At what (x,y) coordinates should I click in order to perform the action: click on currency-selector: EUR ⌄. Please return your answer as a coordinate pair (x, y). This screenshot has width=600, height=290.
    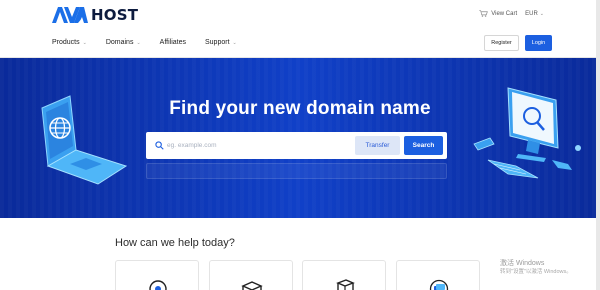
    Looking at the image, I should click on (534, 14).